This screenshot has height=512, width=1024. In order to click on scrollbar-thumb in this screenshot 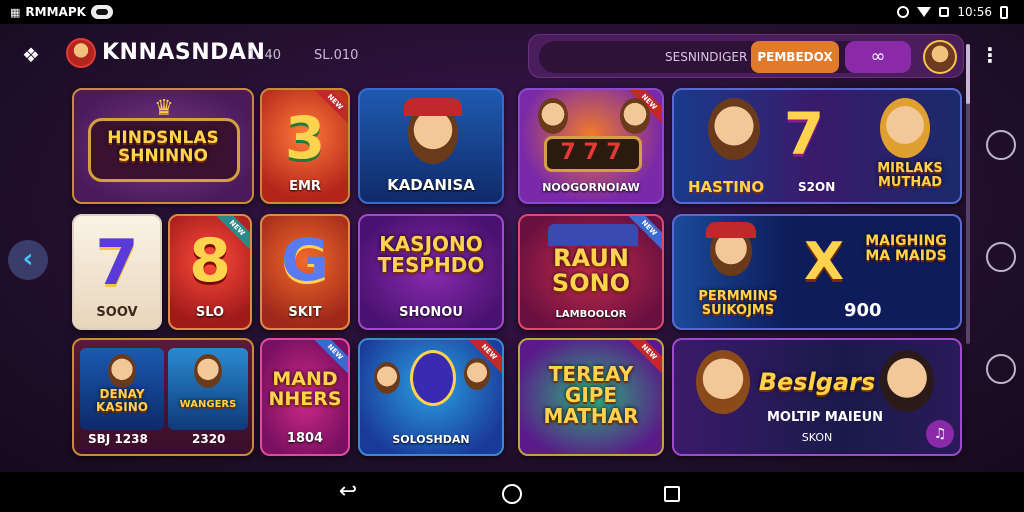, I will do `click(968, 74)`.